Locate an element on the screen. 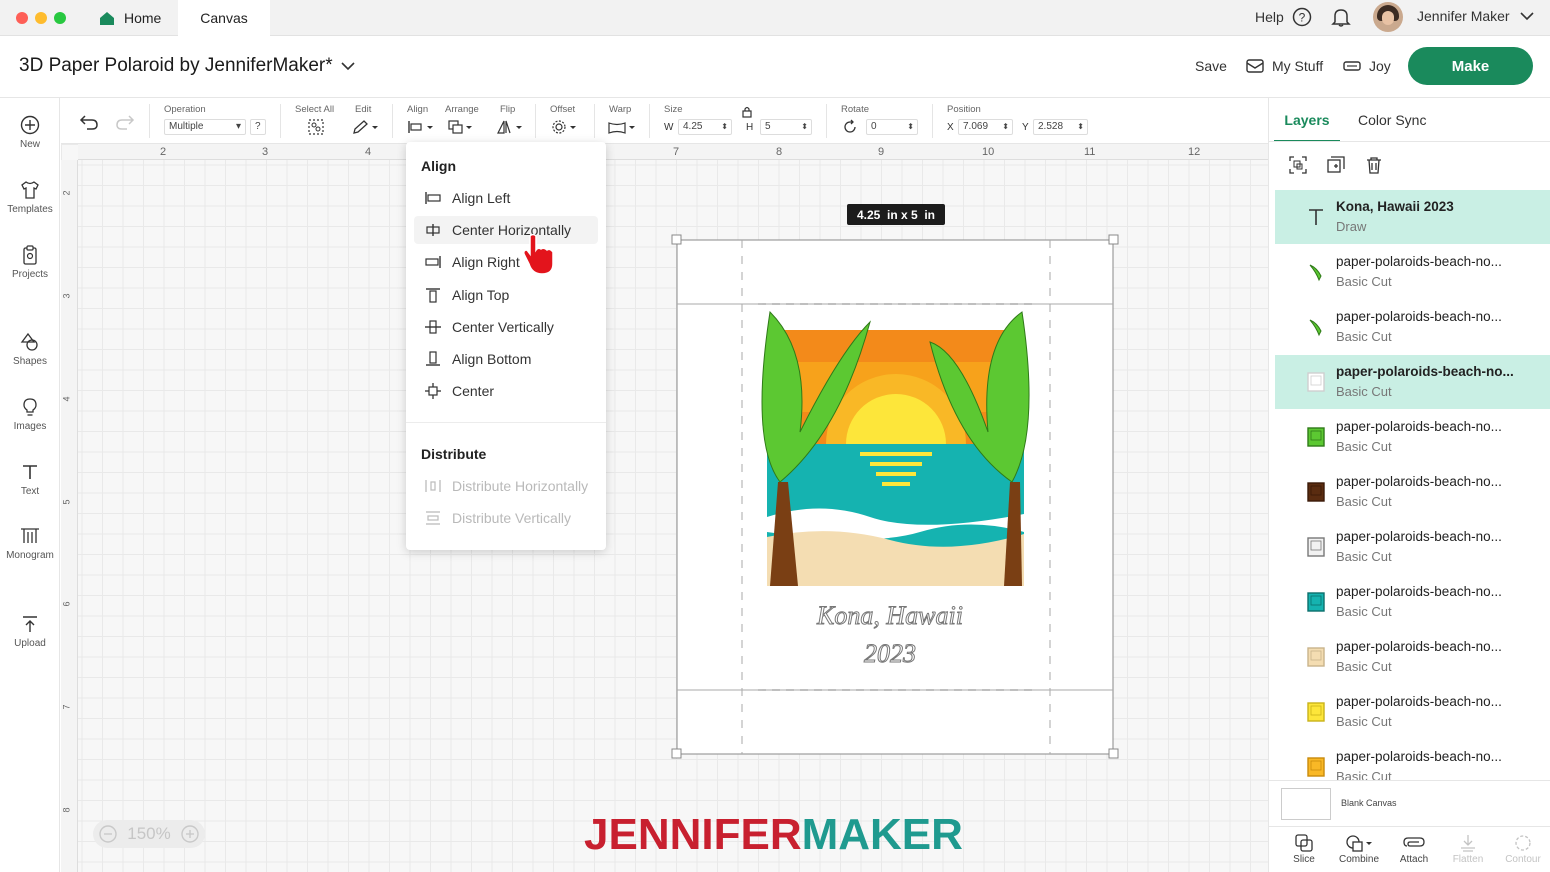 The width and height of the screenshot is (1550, 872). zoom-in-icon is located at coordinates (190, 834).